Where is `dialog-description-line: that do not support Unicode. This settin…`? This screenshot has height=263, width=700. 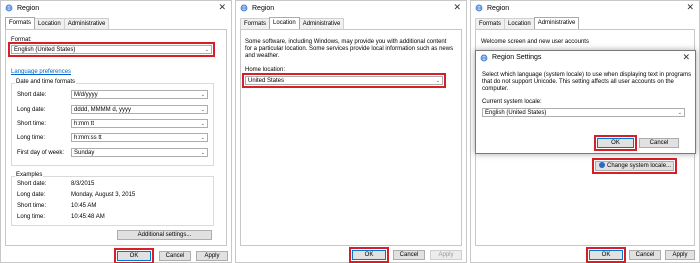
dialog-description-line: that do not support Unicode. This settin… is located at coordinates (578, 82).